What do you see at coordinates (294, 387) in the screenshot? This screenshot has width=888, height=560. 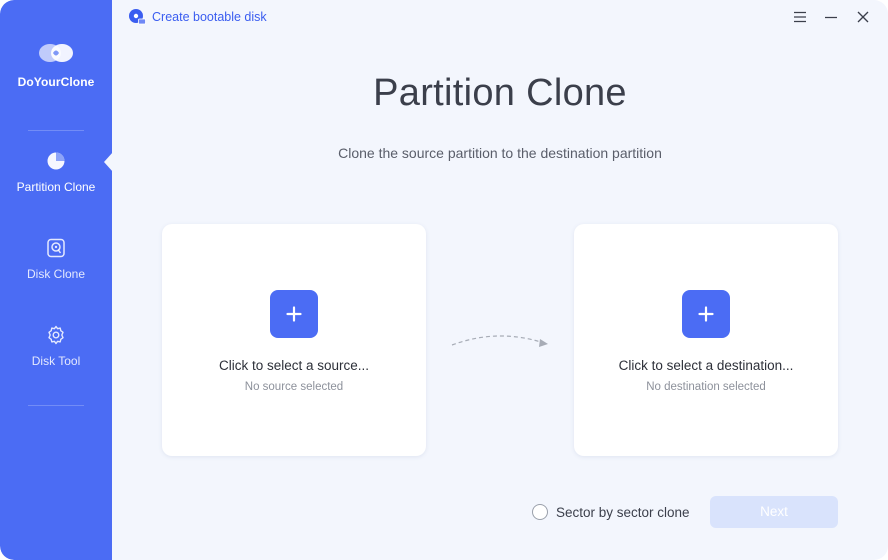 I see `source-status: No source selected` at bounding box center [294, 387].